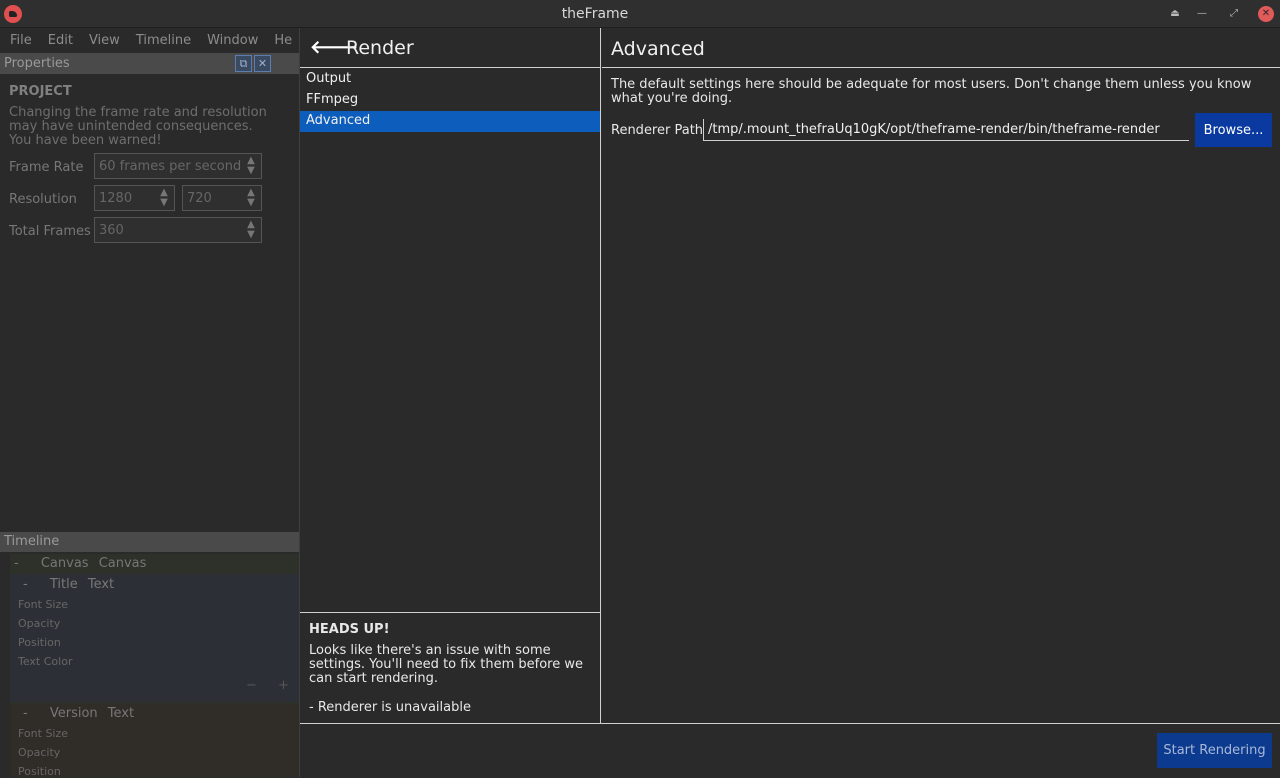 The height and width of the screenshot is (778, 1280). I want to click on timeline-row-canvas: - Canvas Canvas, so click(155, 563).